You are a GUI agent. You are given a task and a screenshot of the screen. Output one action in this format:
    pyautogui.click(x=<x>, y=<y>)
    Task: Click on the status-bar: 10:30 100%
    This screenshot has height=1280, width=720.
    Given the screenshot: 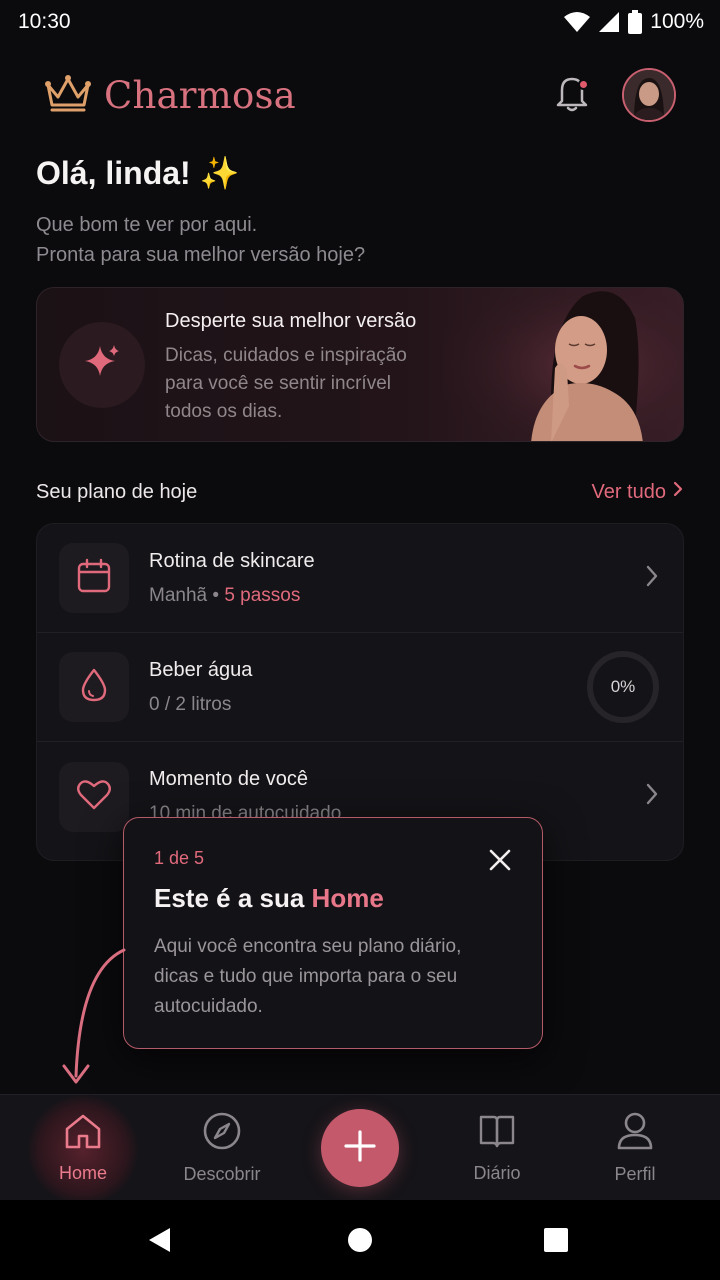 What is the action you would take?
    pyautogui.click(x=360, y=22)
    